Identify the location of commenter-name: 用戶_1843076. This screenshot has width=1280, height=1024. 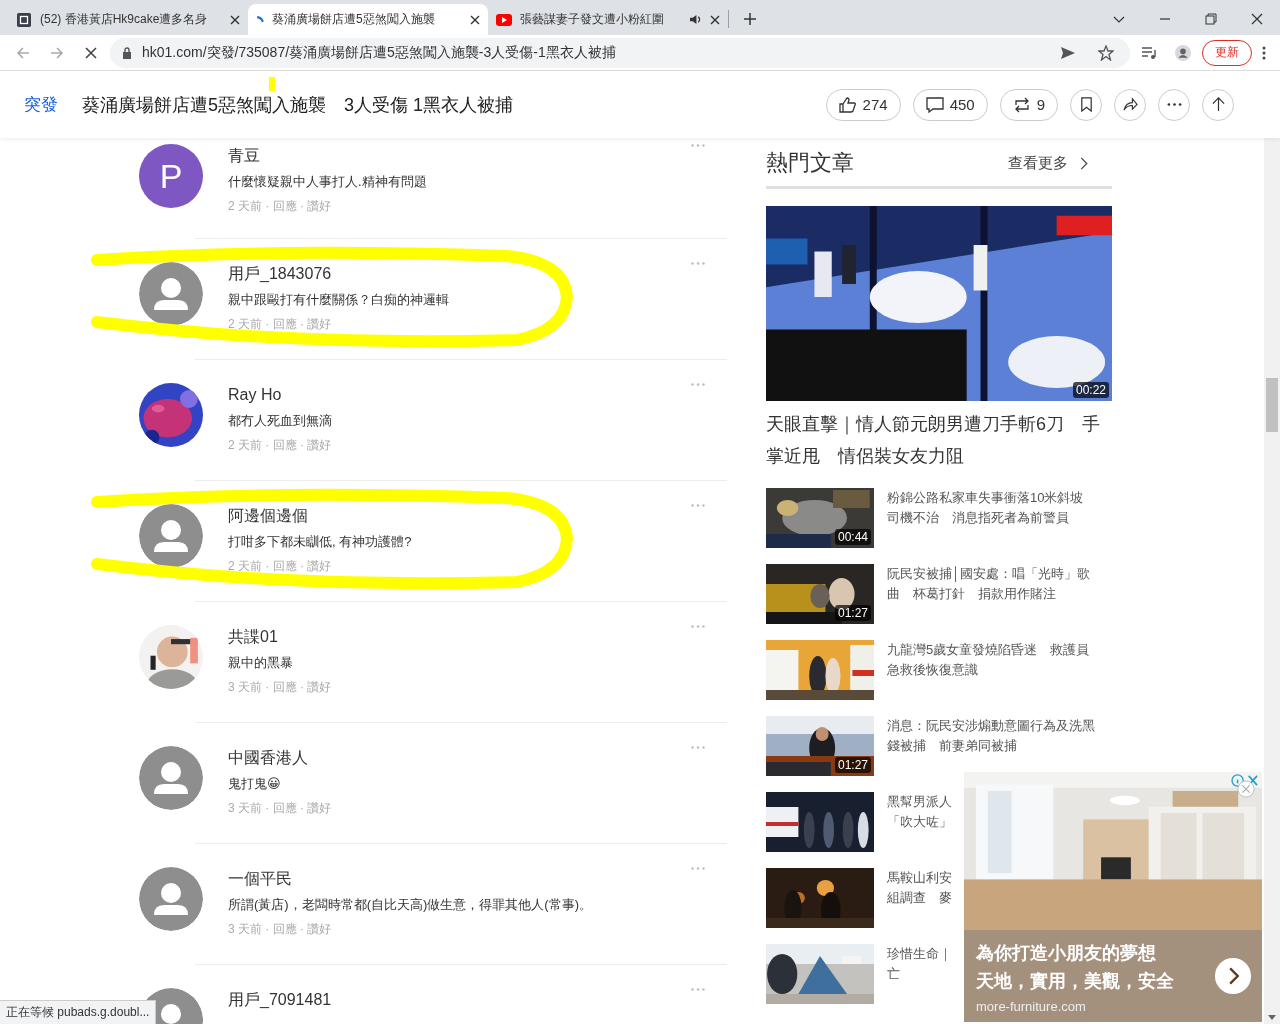
(280, 274).